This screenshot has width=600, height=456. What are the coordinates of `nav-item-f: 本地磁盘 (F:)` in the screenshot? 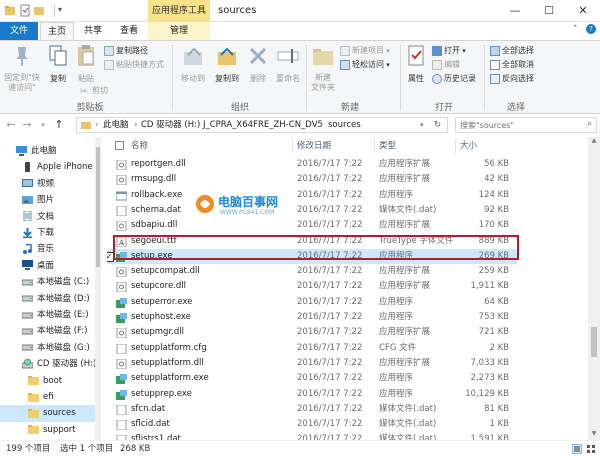 It's located at (47, 331).